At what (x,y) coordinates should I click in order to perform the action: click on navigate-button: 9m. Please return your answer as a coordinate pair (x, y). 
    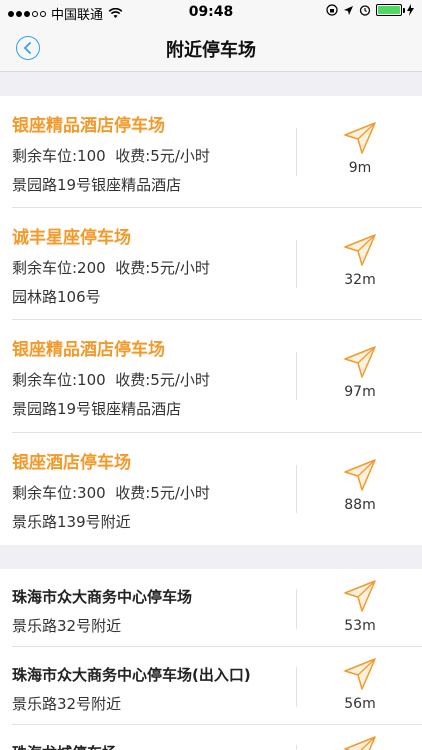
    Looking at the image, I should click on (360, 148).